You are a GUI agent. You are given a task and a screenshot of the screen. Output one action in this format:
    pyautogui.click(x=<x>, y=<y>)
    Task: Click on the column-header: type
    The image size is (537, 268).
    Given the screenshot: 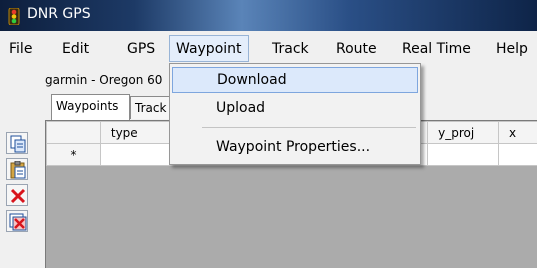 What is the action you would take?
    pyautogui.click(x=135, y=133)
    